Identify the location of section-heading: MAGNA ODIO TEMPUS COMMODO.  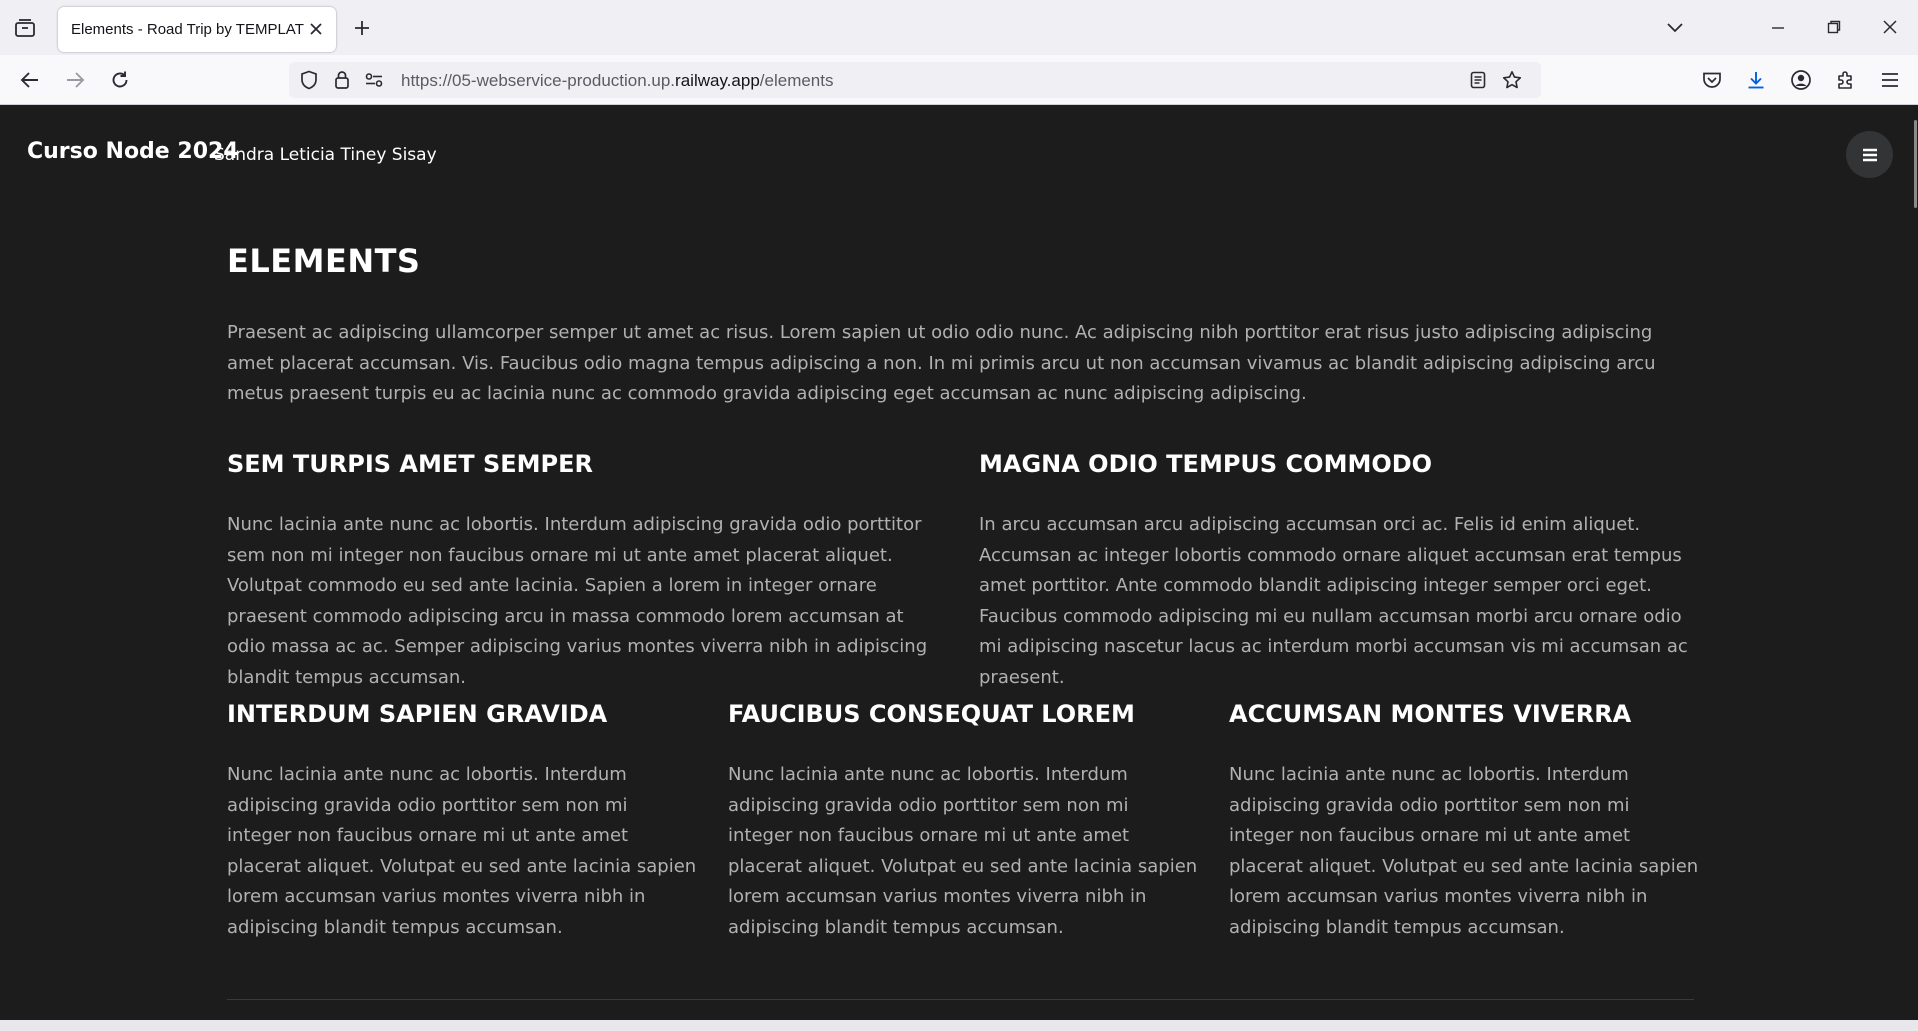
(1206, 464).